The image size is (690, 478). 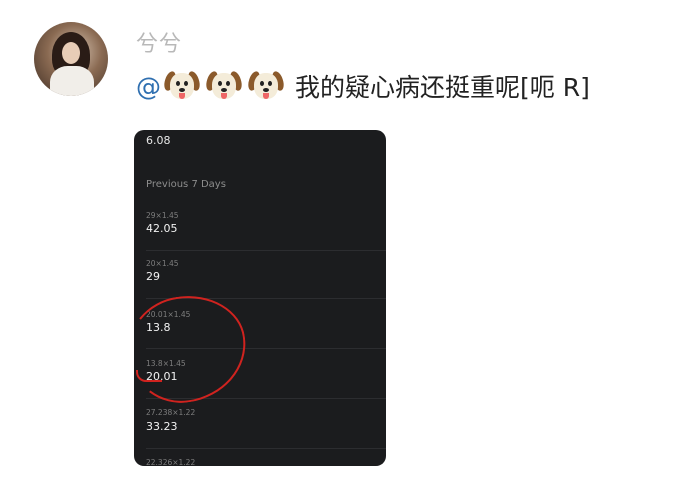 What do you see at coordinates (442, 87) in the screenshot?
I see `post-message: 我的疑心病还挺重呢[呃 R]` at bounding box center [442, 87].